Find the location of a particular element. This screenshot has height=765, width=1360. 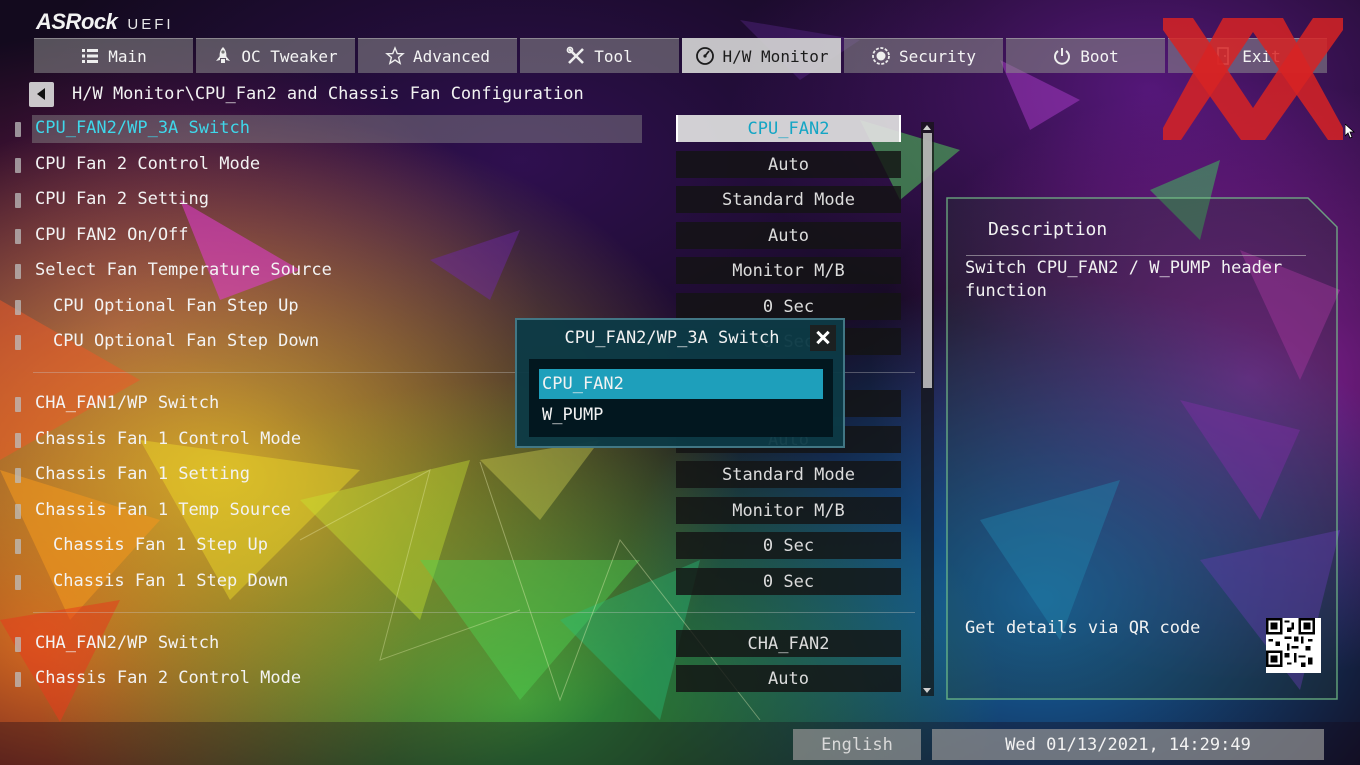

tab-tool: Tool is located at coordinates (599, 55).